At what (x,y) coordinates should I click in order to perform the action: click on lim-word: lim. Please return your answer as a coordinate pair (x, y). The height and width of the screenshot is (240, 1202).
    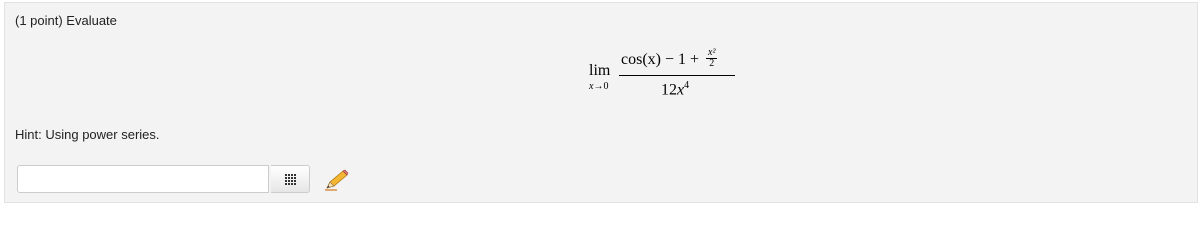
    Looking at the image, I should click on (600, 70).